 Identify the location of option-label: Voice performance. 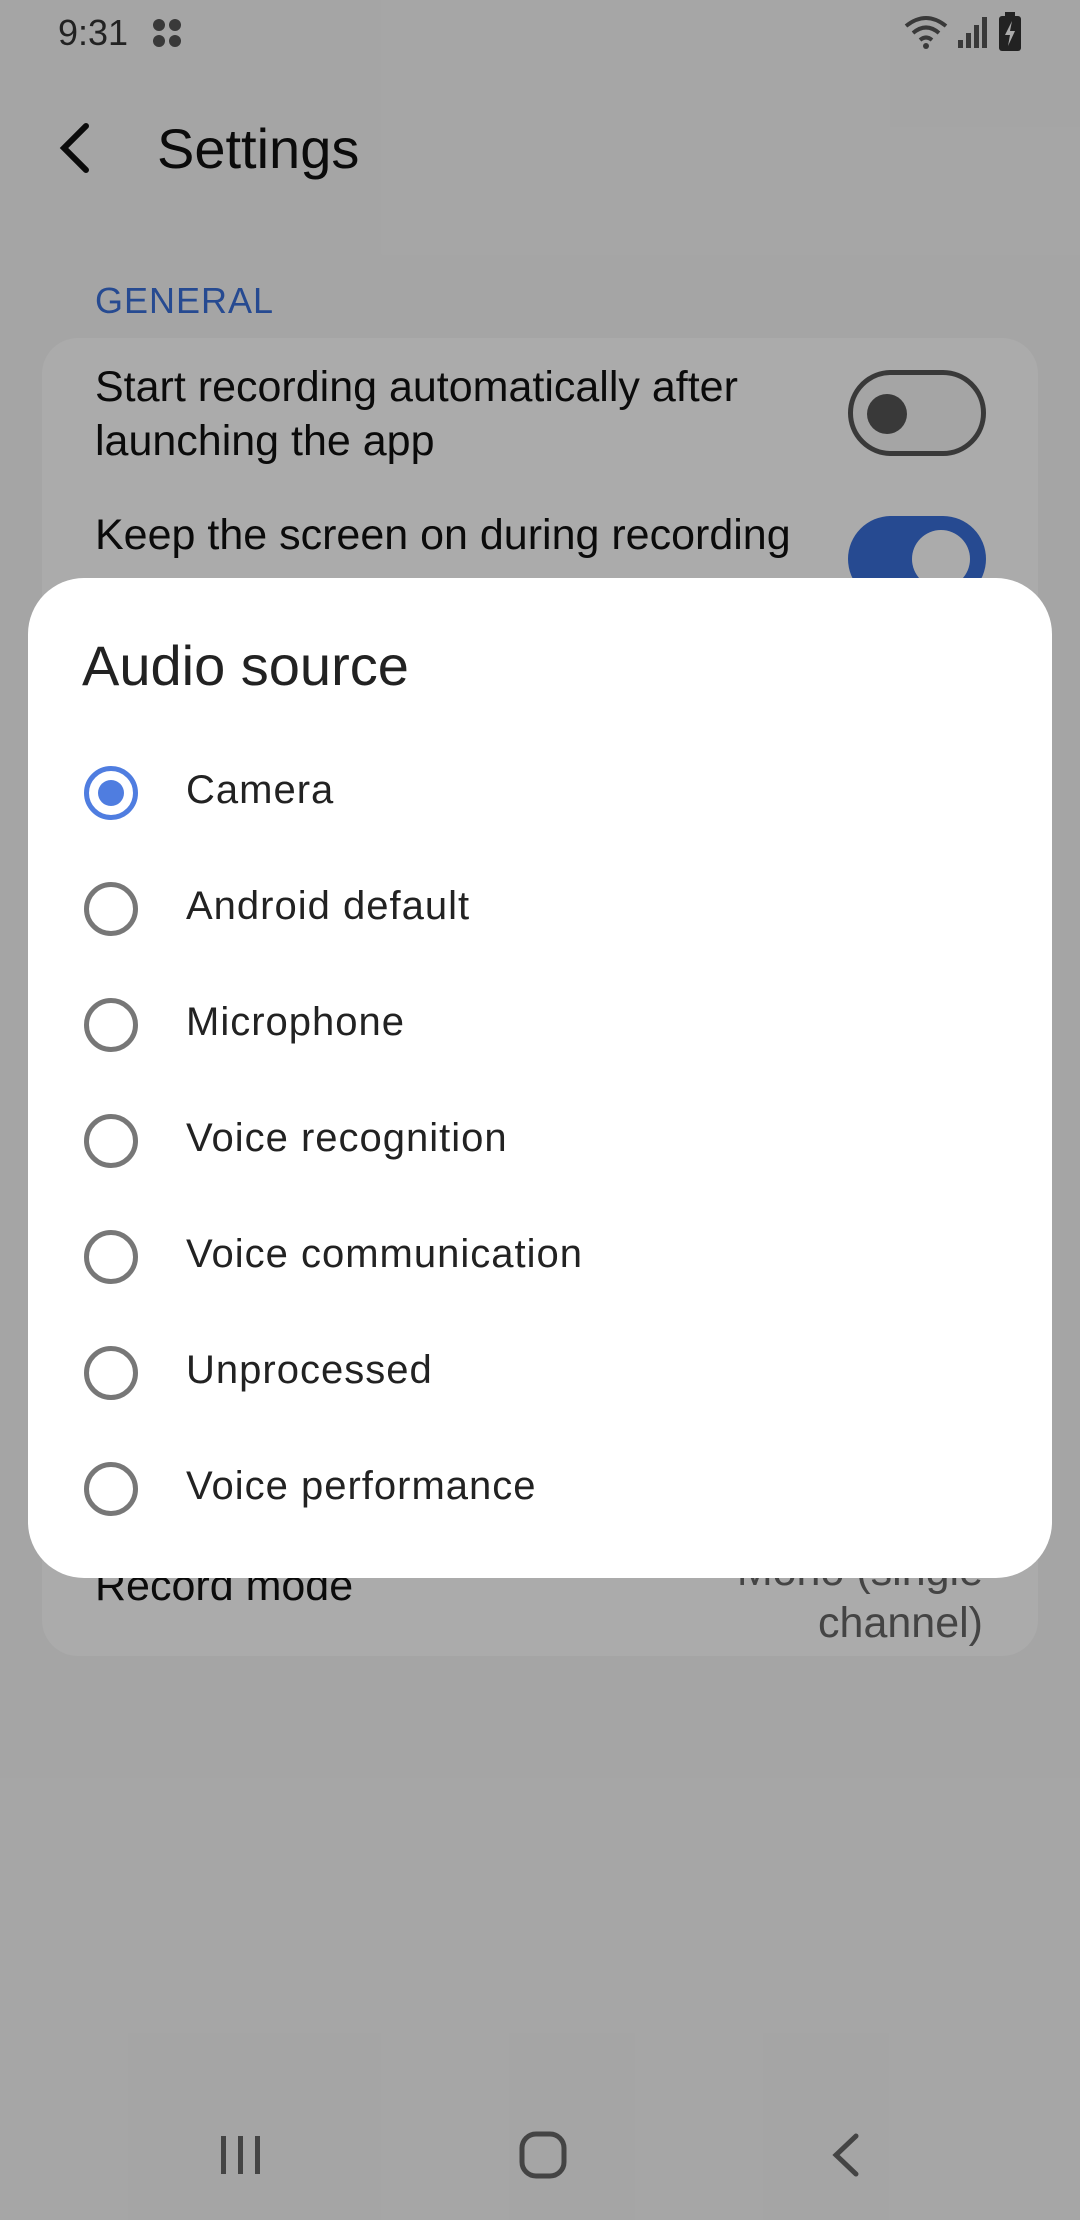
(361, 1486).